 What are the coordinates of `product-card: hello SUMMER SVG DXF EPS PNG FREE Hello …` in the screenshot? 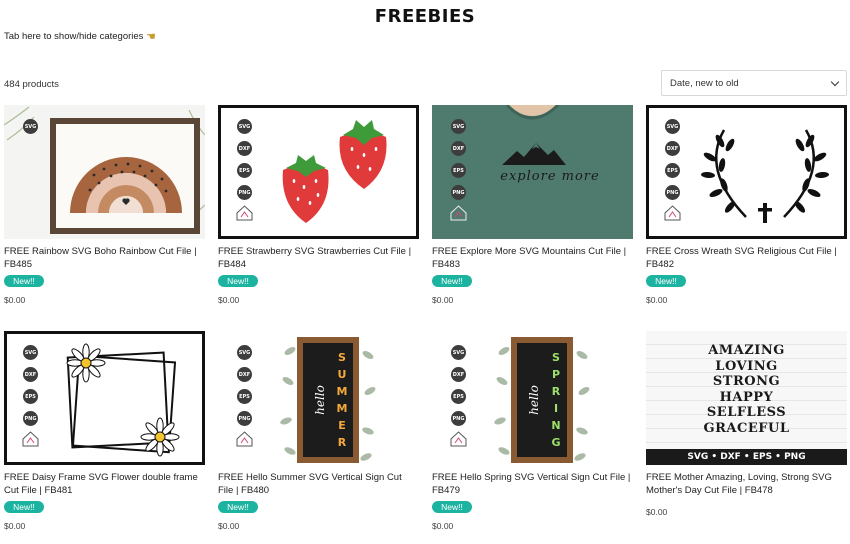 It's located at (318, 431).